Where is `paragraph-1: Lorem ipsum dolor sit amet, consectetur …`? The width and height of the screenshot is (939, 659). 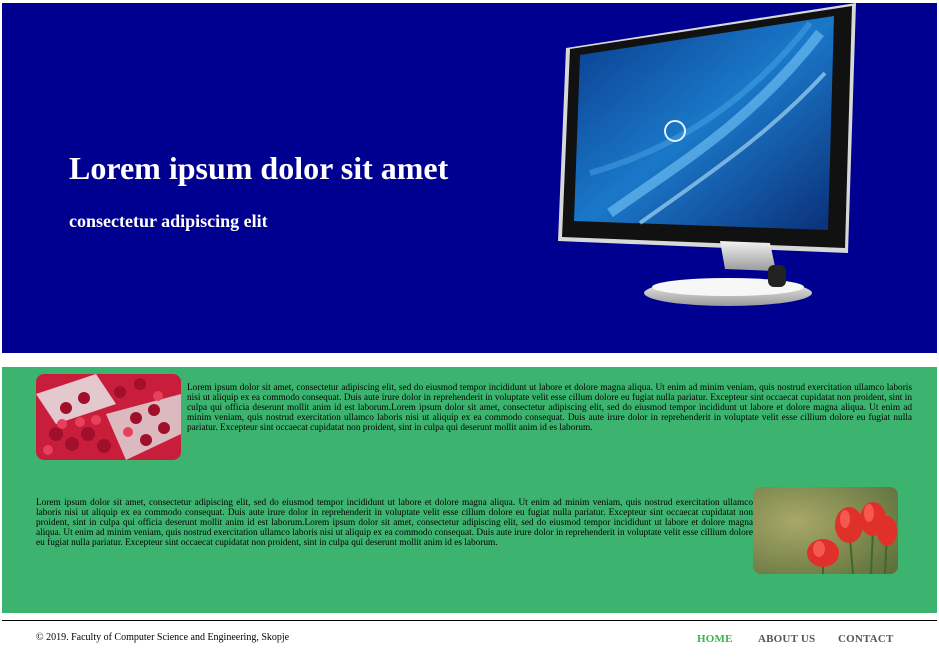
paragraph-1: Lorem ipsum dolor sit amet, consectetur … is located at coordinates (549, 408).